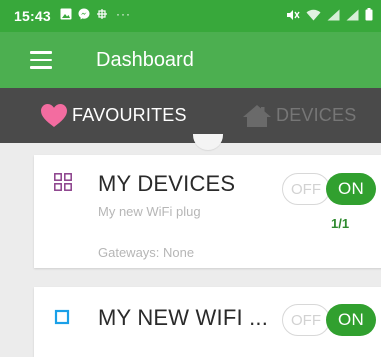  What do you see at coordinates (62, 317) in the screenshot?
I see `device-square-icon` at bounding box center [62, 317].